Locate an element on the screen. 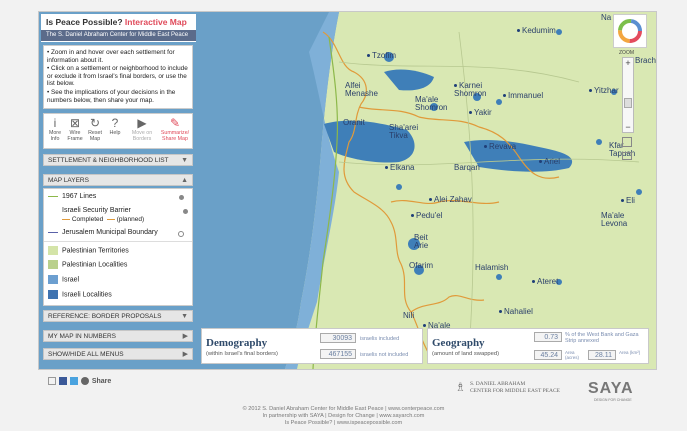 Image resolution: width=687 pixels, height=431 pixels. area-label-1: Area (acres) is located at coordinates (572, 355).